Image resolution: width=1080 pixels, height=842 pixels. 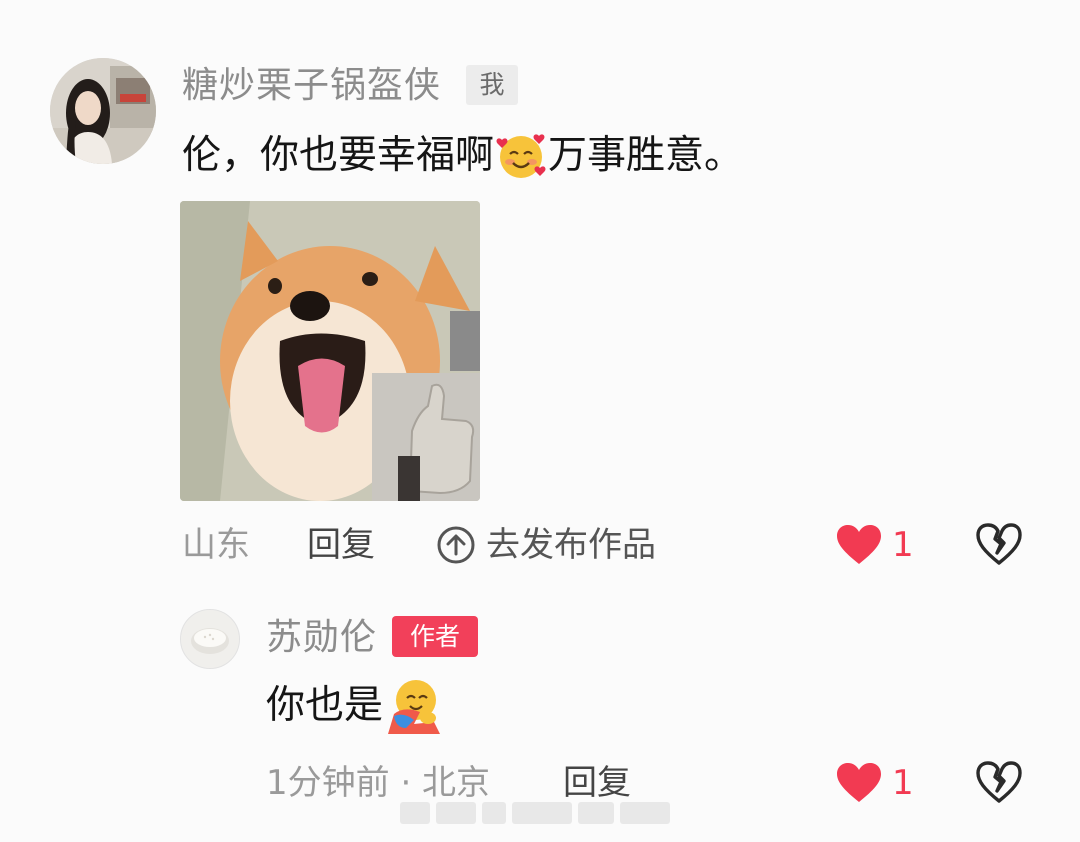 What do you see at coordinates (325, 705) in the screenshot?
I see `reply-text-part: 你也是` at bounding box center [325, 705].